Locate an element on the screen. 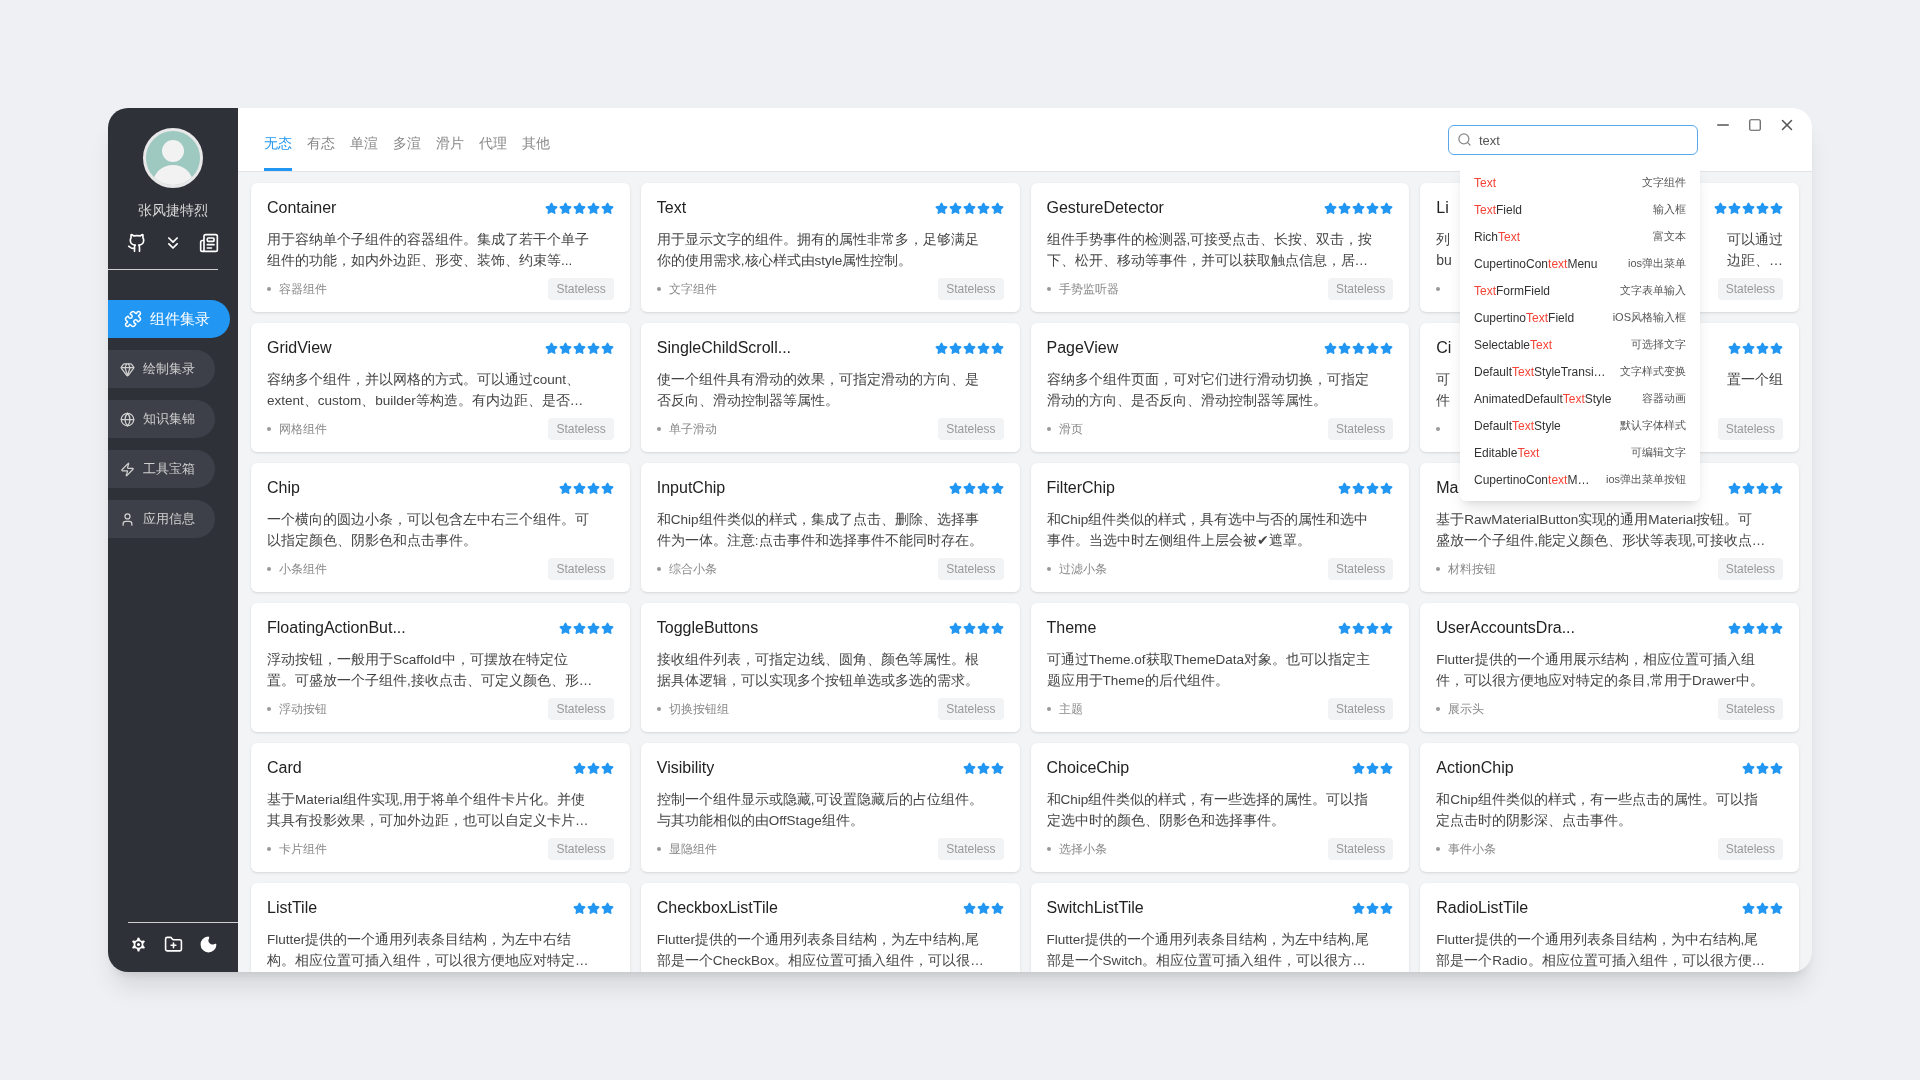 This screenshot has height=1080, width=1920. card-description: 定选中时的颜色、阴影色和选择事件。 is located at coordinates (1166, 821).